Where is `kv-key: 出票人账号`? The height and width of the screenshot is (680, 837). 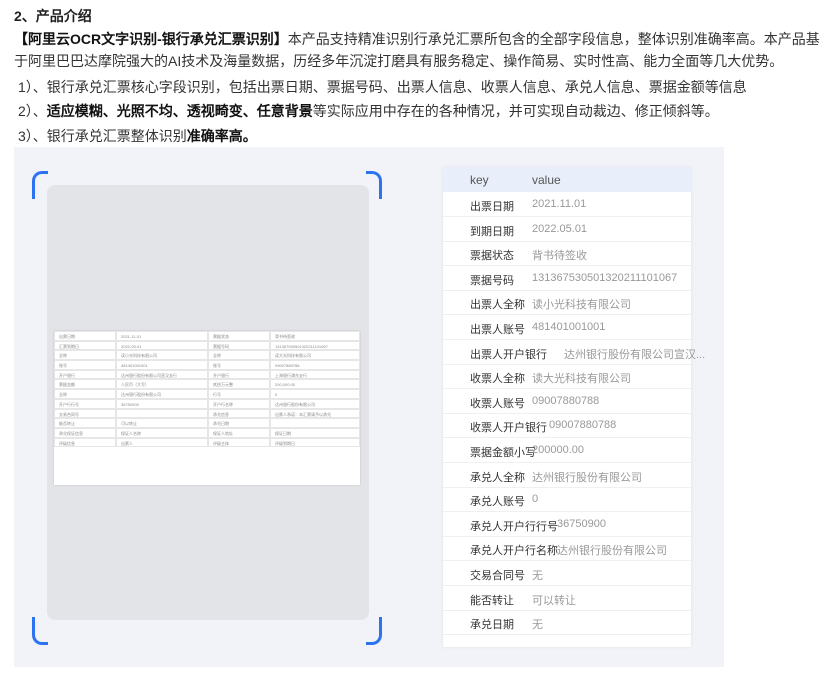
kv-key: 出票人账号 is located at coordinates (497, 330).